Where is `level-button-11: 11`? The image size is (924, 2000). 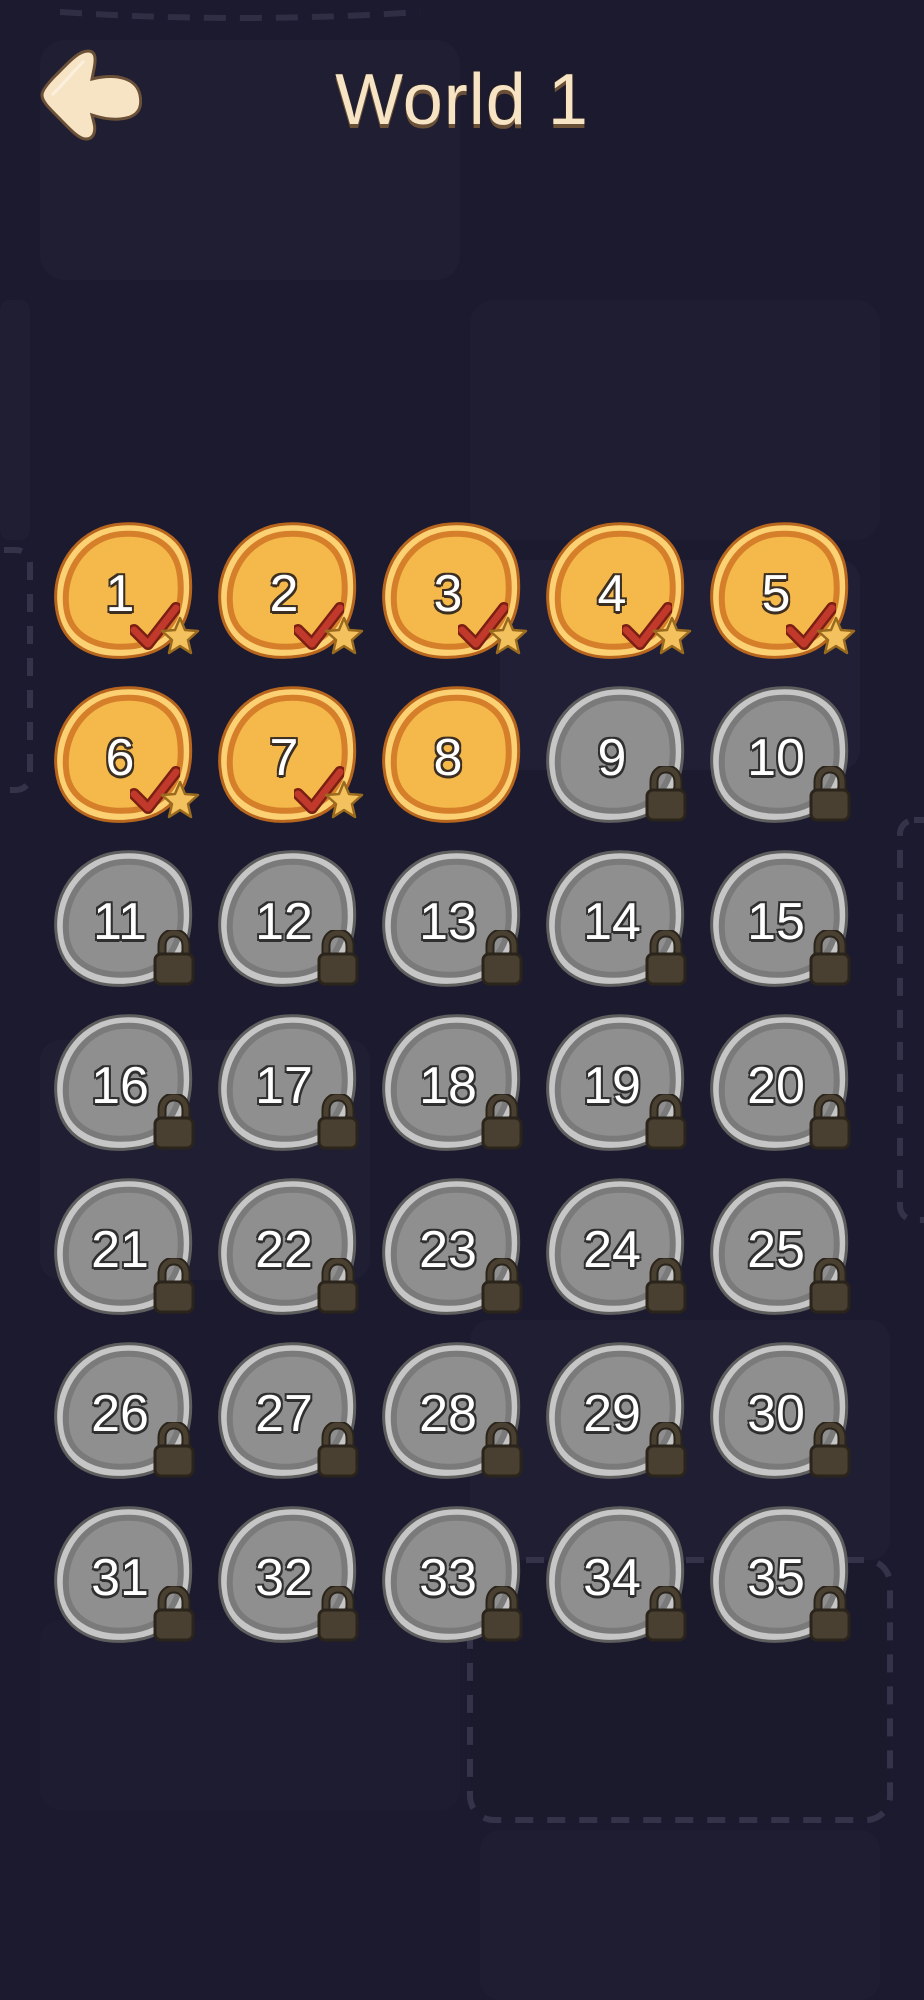 level-button-11: 11 is located at coordinates (123, 919).